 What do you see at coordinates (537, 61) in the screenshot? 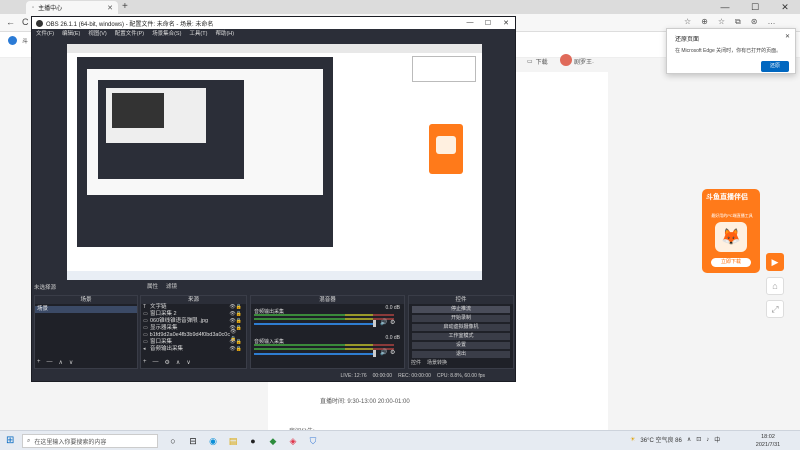
I see `download-link: ▭ 下载` at bounding box center [537, 61].